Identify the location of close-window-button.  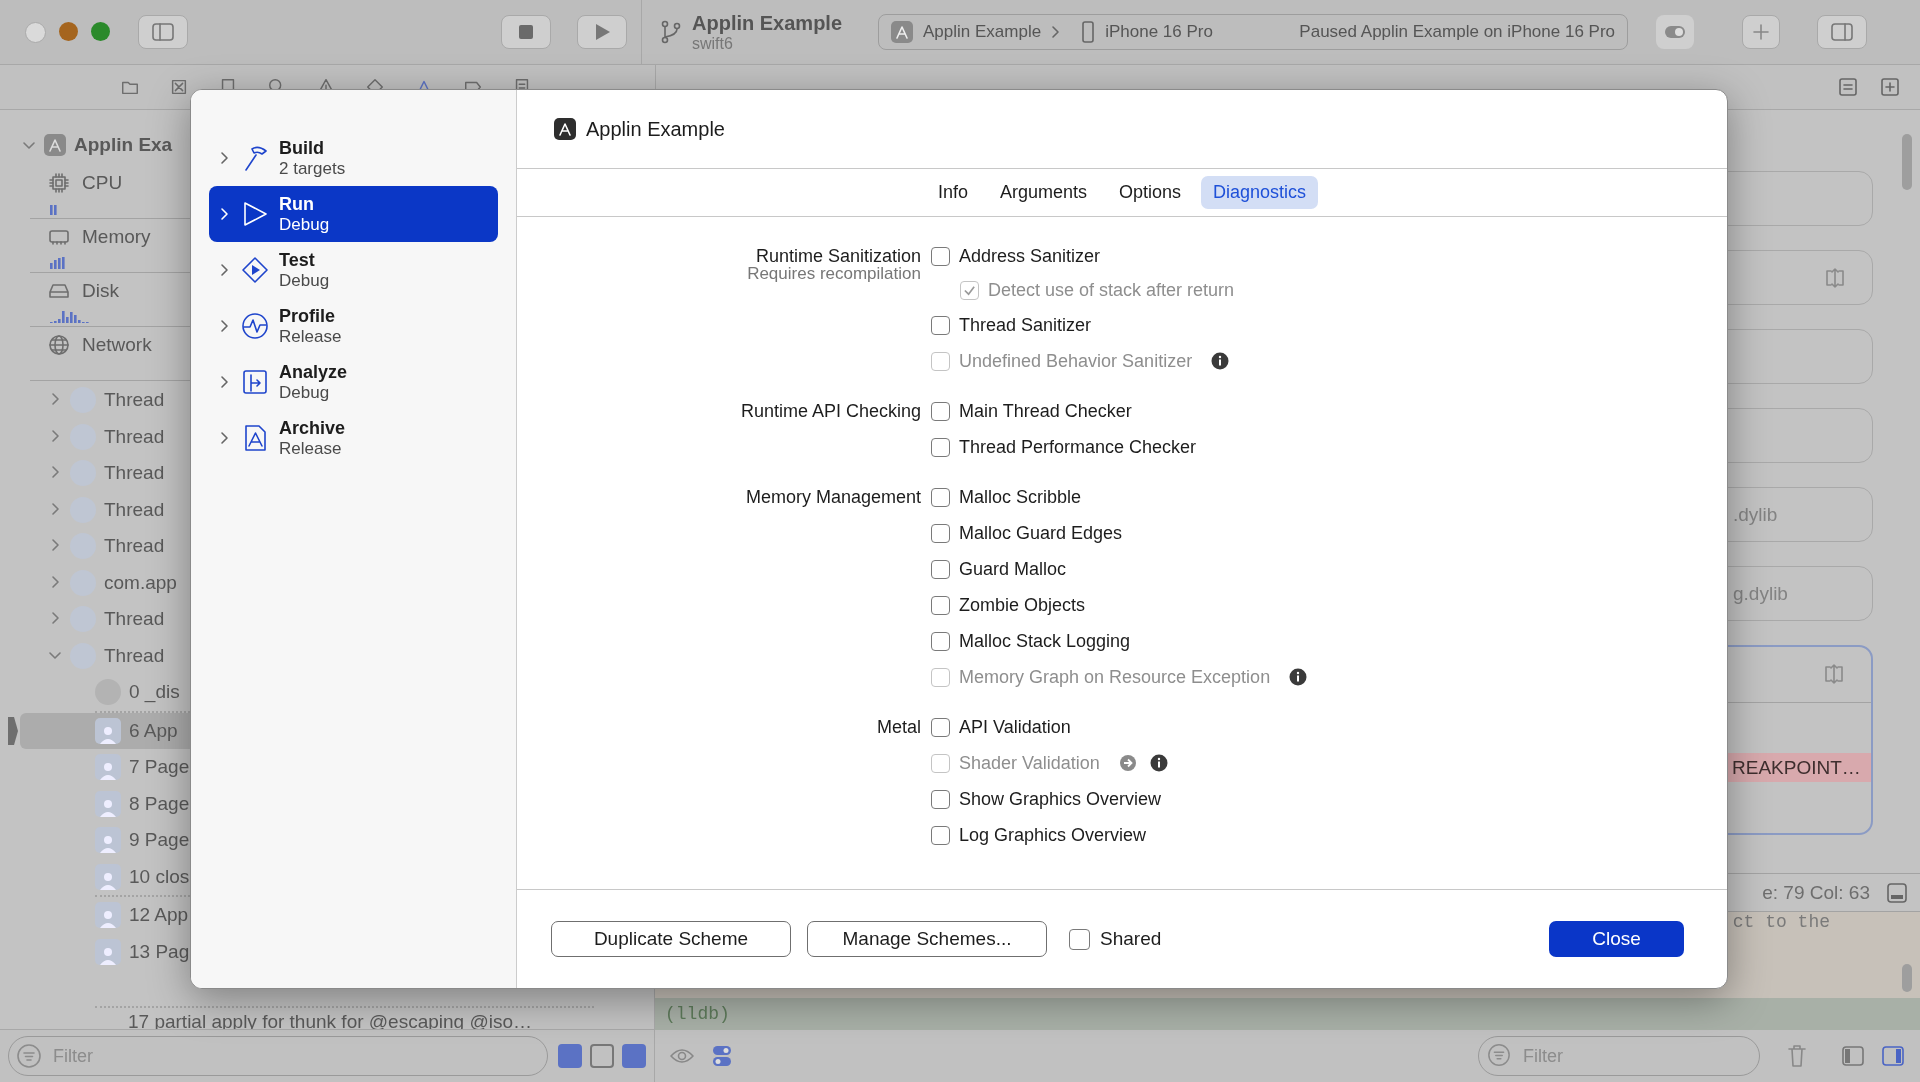
(35, 32).